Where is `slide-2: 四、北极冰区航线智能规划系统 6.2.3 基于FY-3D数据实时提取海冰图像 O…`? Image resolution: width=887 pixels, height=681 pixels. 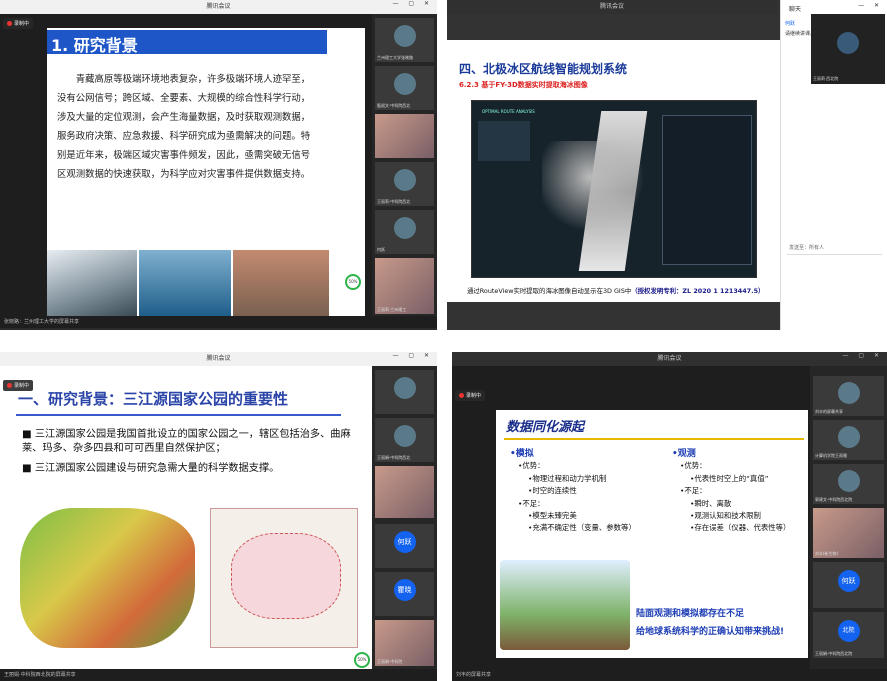 slide-2: 四、北极冰区航线智能规划系统 6.2.3 基于FY-3D数据实时提取海冰图像 O… is located at coordinates (613, 171).